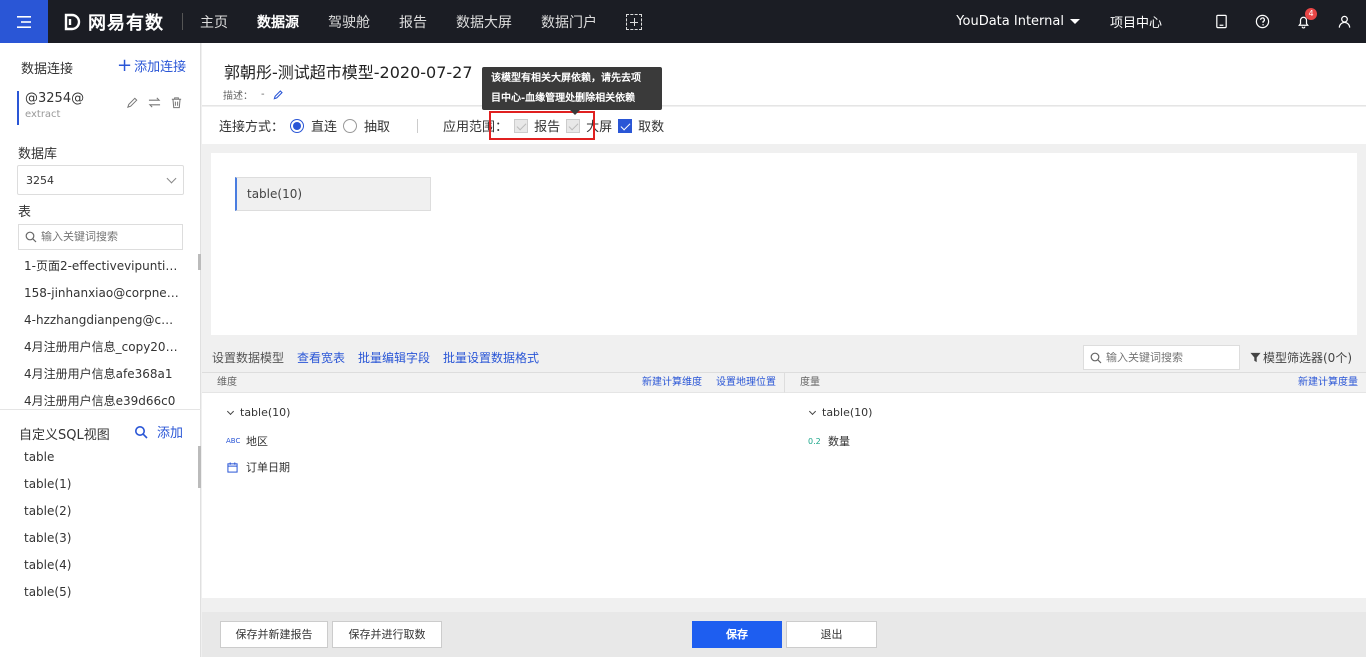 Image resolution: width=1366 pixels, height=657 pixels. I want to click on page-title: 郭朝彤-测试超市模型-2020-07-27, so click(348, 72).